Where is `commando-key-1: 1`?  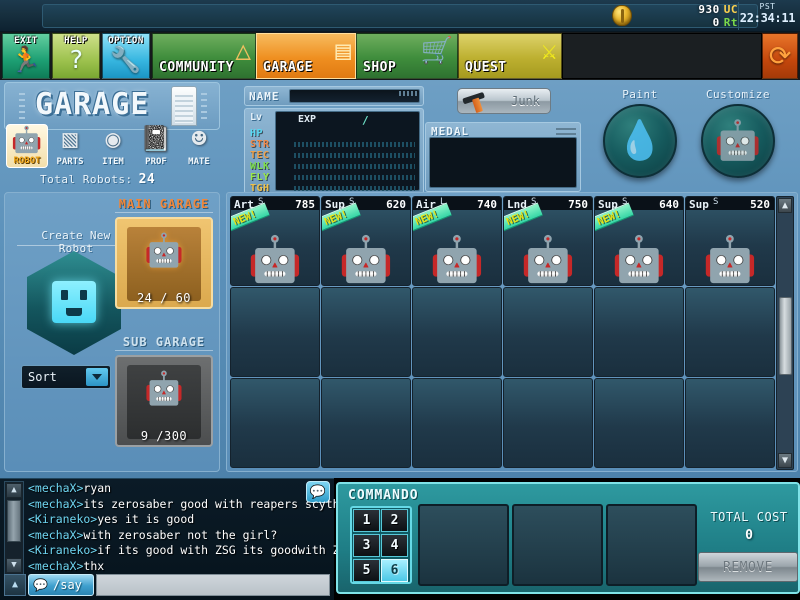
commando-key-1: 1 is located at coordinates (366, 520).